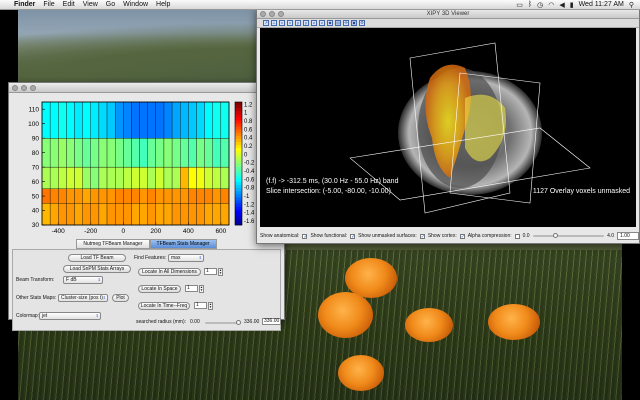  What do you see at coordinates (83, 280) in the screenshot?
I see `beam-transform-select: F dB ⇕` at bounding box center [83, 280].